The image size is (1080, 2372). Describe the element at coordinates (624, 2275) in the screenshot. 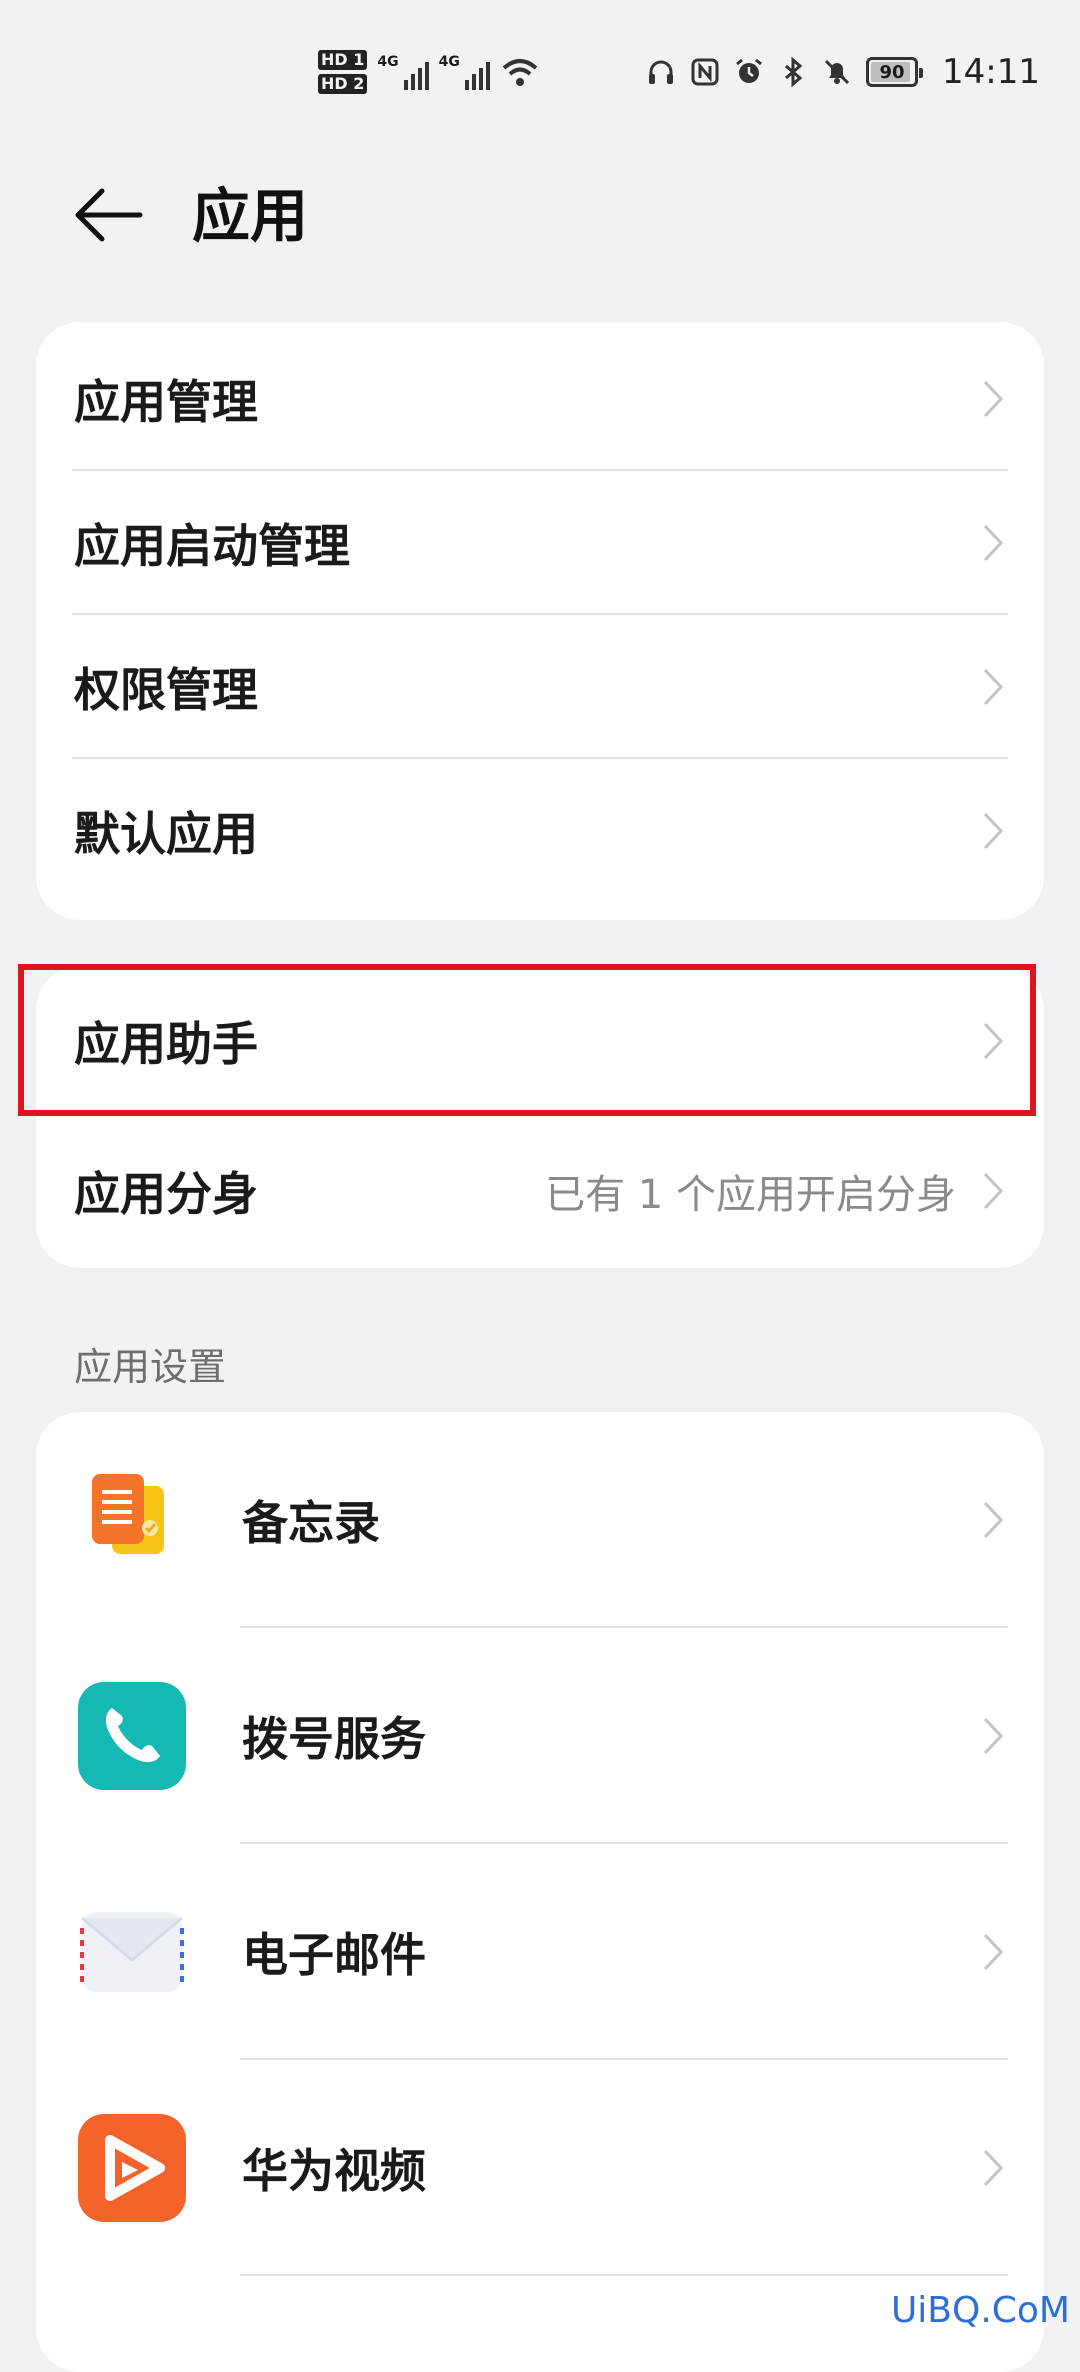

I see `divider` at that location.